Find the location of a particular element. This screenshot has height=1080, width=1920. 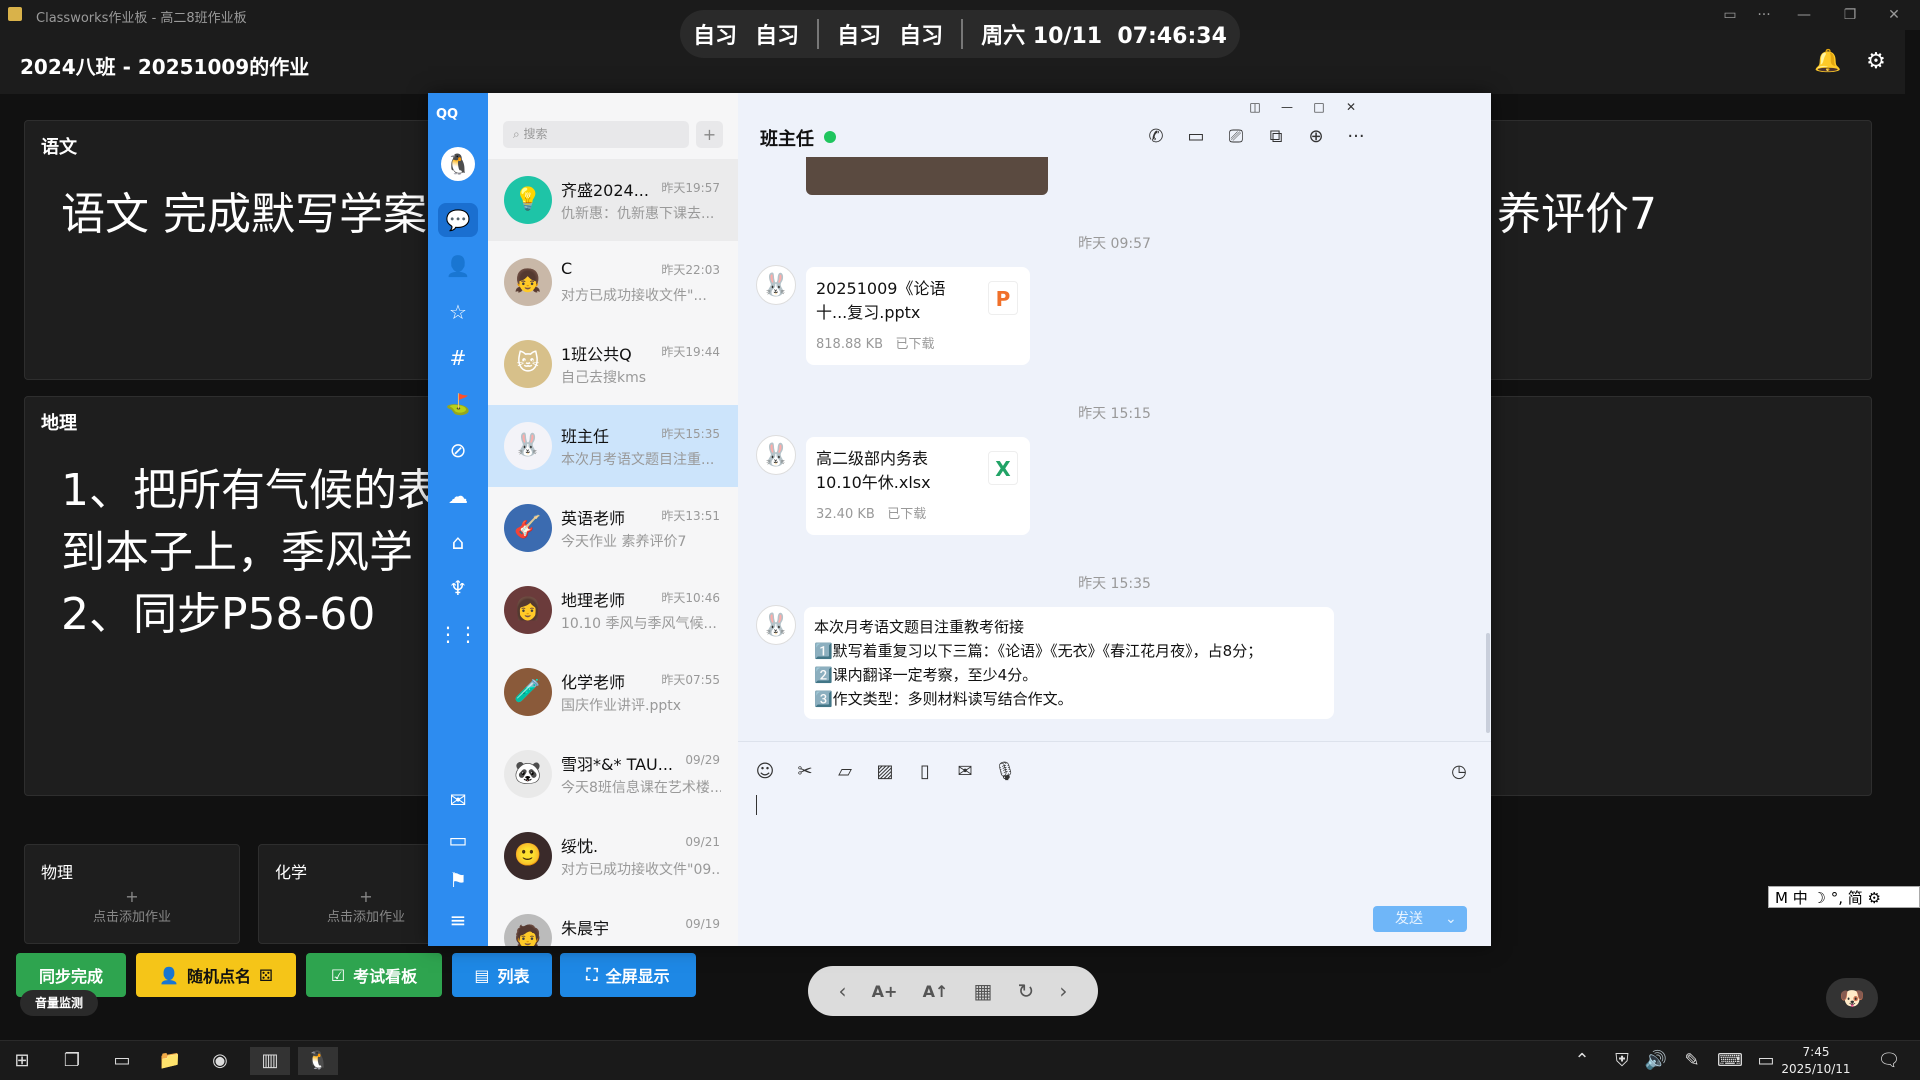

clock: 7:45 2025/10/11 is located at coordinates (1816, 1061).